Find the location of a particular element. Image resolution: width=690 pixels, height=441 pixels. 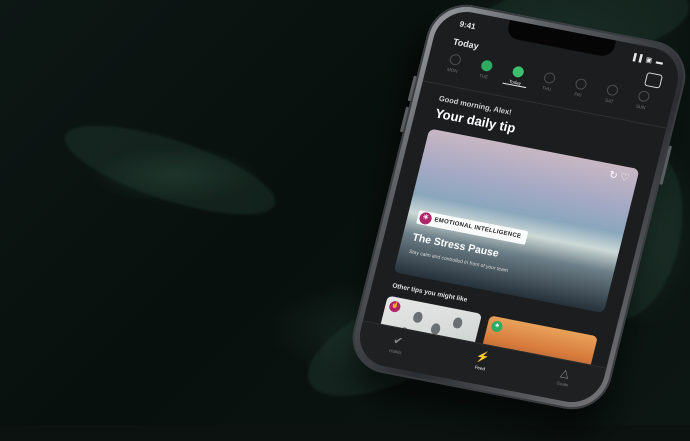

status-time: 9:41 is located at coordinates (467, 25).